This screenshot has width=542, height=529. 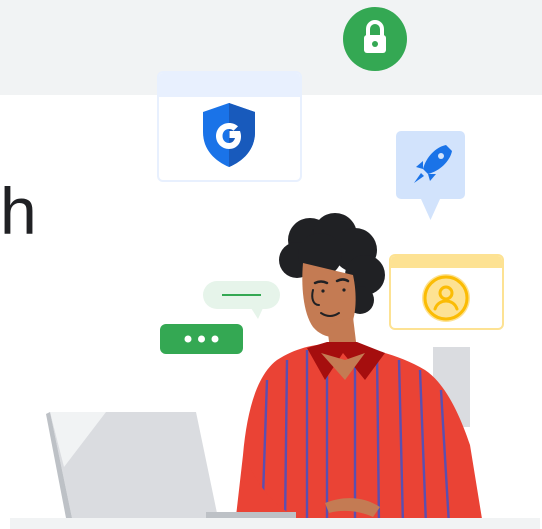 What do you see at coordinates (18, 211) in the screenshot?
I see `partial-heading-text: h` at bounding box center [18, 211].